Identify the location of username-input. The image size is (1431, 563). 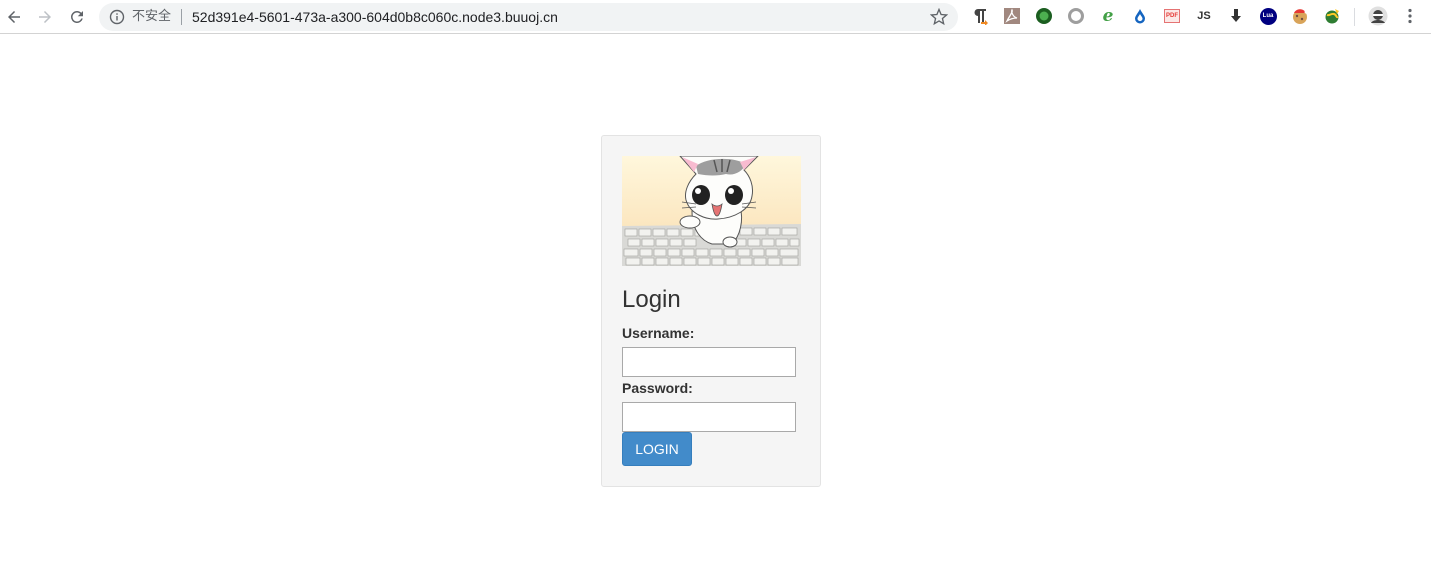
(709, 362).